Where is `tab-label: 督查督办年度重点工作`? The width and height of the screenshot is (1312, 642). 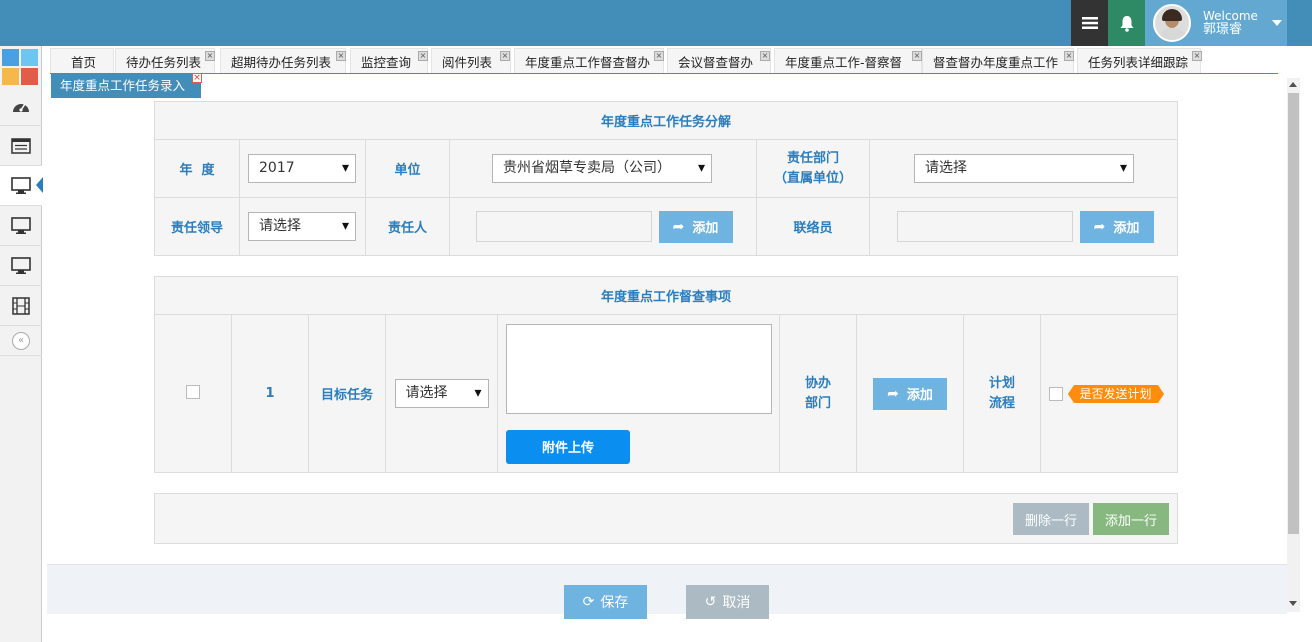 tab-label: 督查督办年度重点工作 is located at coordinates (996, 62).